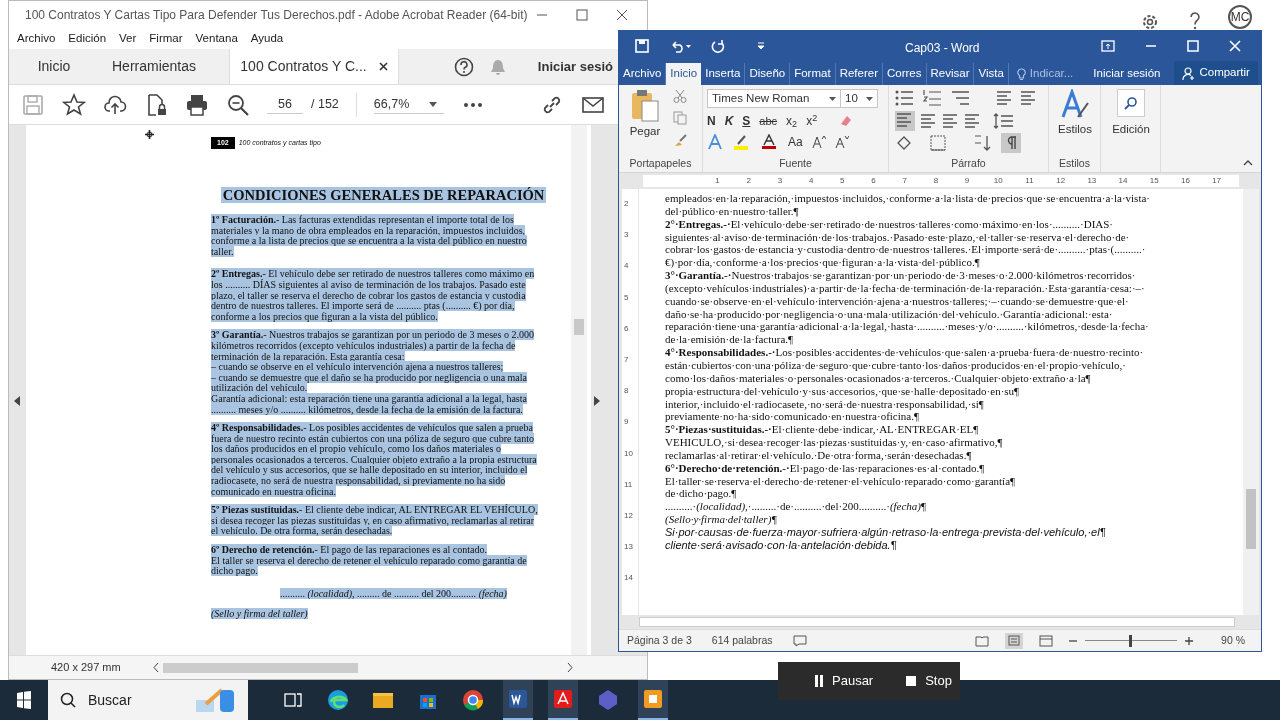 The width and height of the screenshot is (1280, 720). Describe the element at coordinates (823, 263) in the screenshot. I see `document-line: €)·por·día,·conforme·a·los·precios·que·figuran·a·la·vista·del·público.¶` at that location.